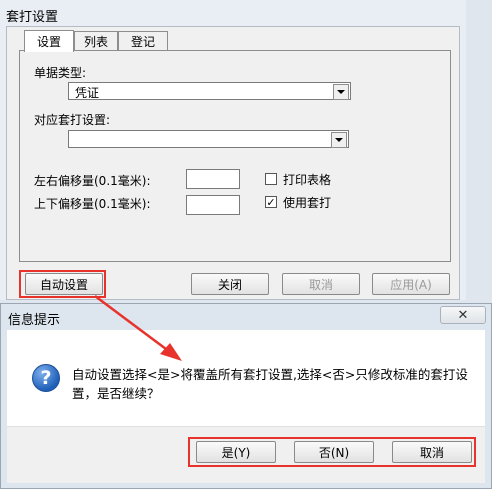 This screenshot has width=492, height=489. Describe the element at coordinates (138, 327) in the screenshot. I see `annotation-arrow` at that location.